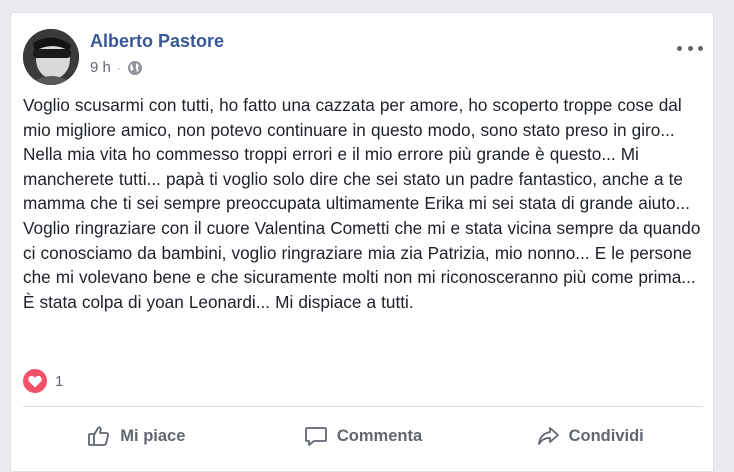 This screenshot has height=472, width=734. Describe the element at coordinates (363, 406) in the screenshot. I see `actions-divider` at that location.